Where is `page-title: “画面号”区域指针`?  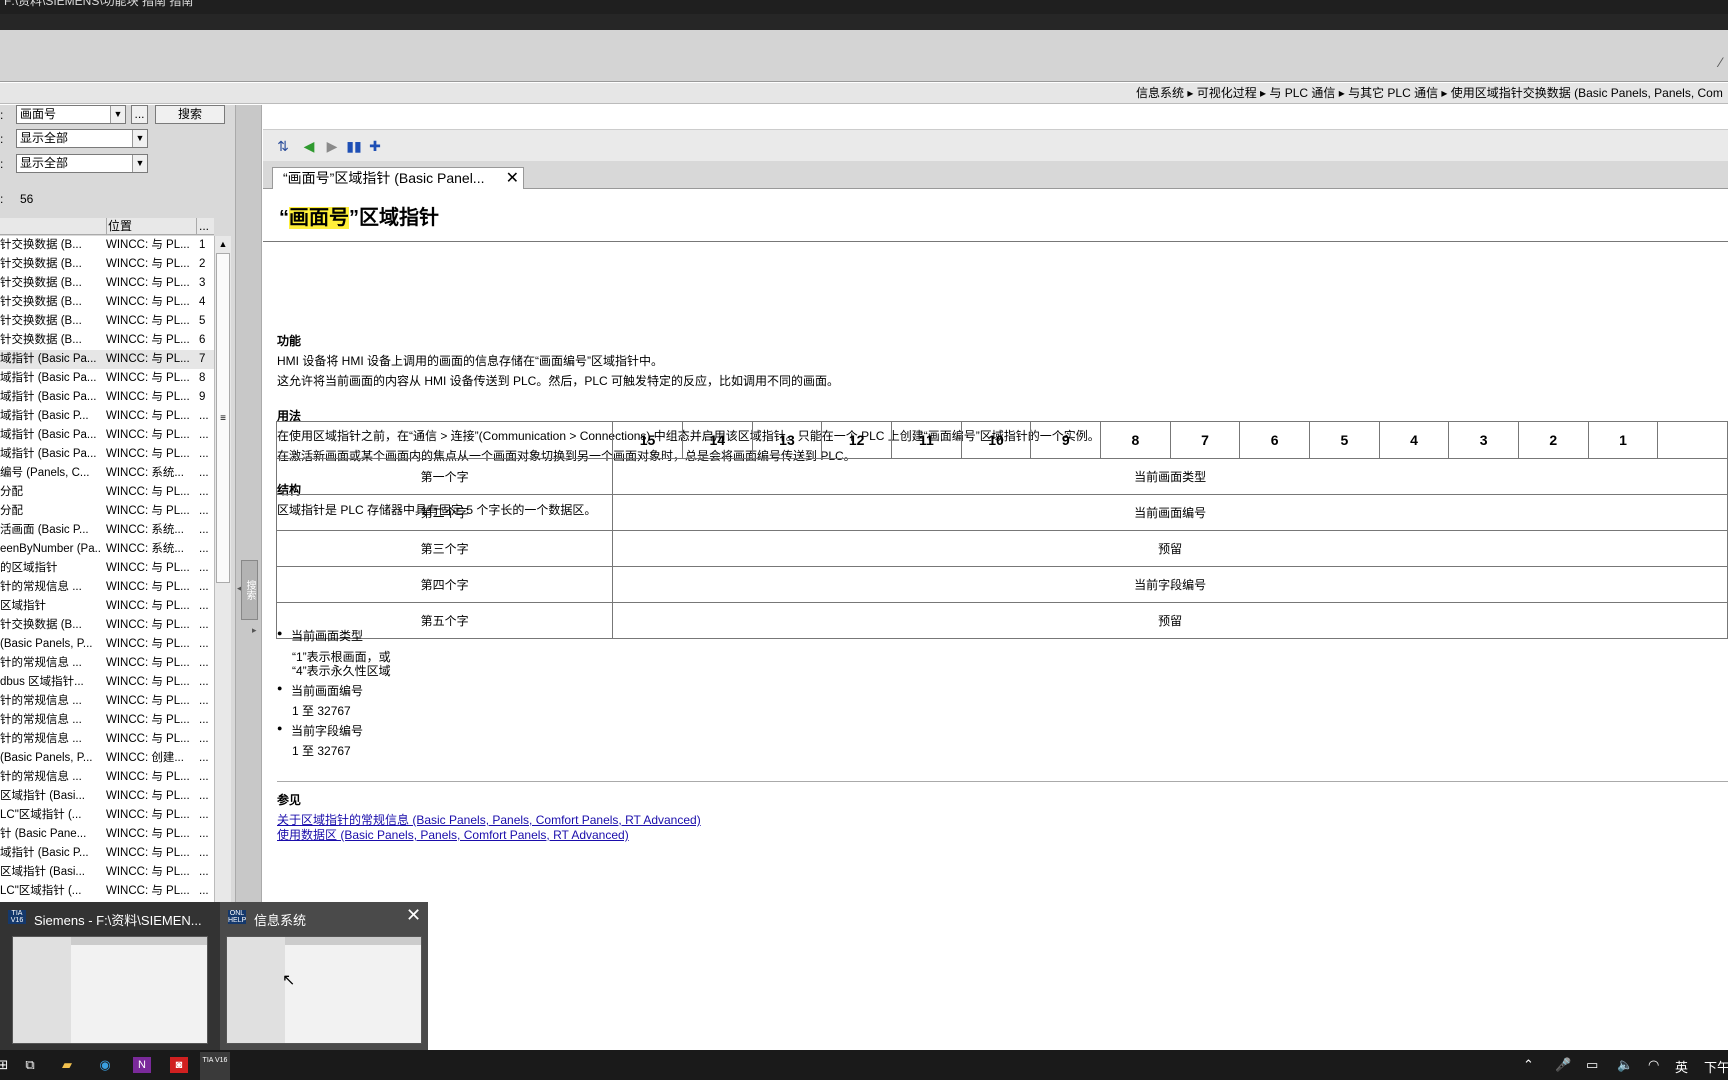
page-title: “画面号”区域指针 is located at coordinates (359, 215).